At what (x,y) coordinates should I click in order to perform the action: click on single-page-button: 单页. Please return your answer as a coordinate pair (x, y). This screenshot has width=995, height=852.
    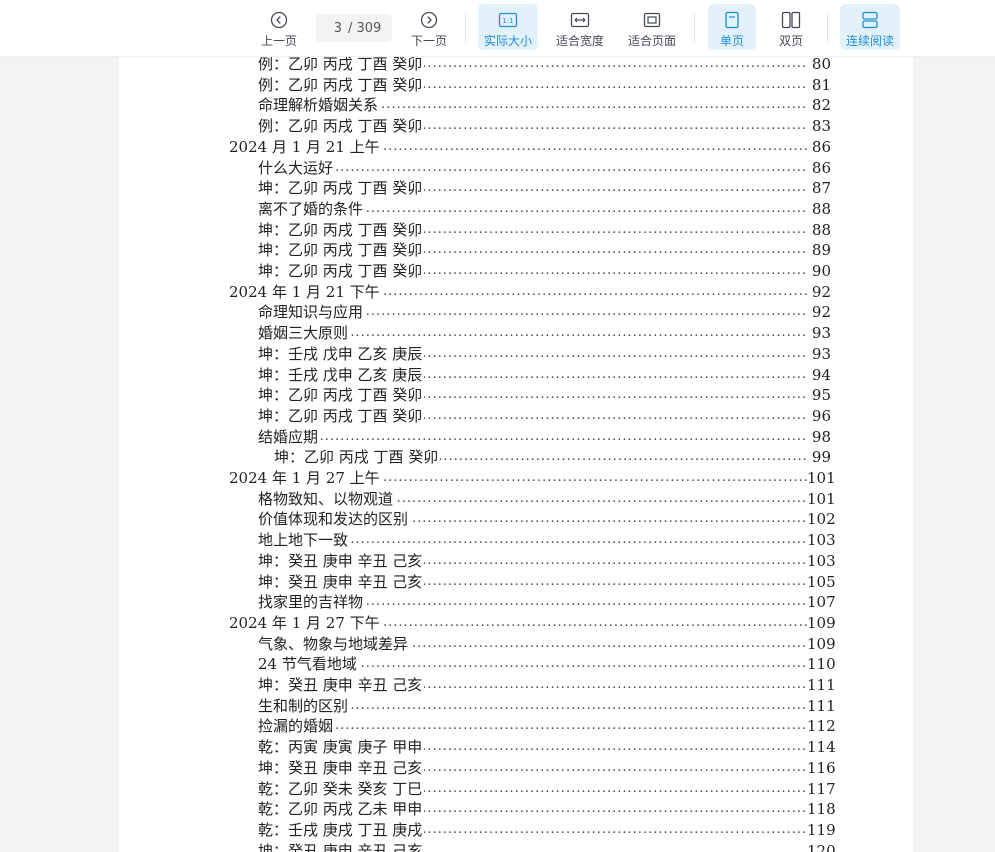
    Looking at the image, I should click on (732, 27).